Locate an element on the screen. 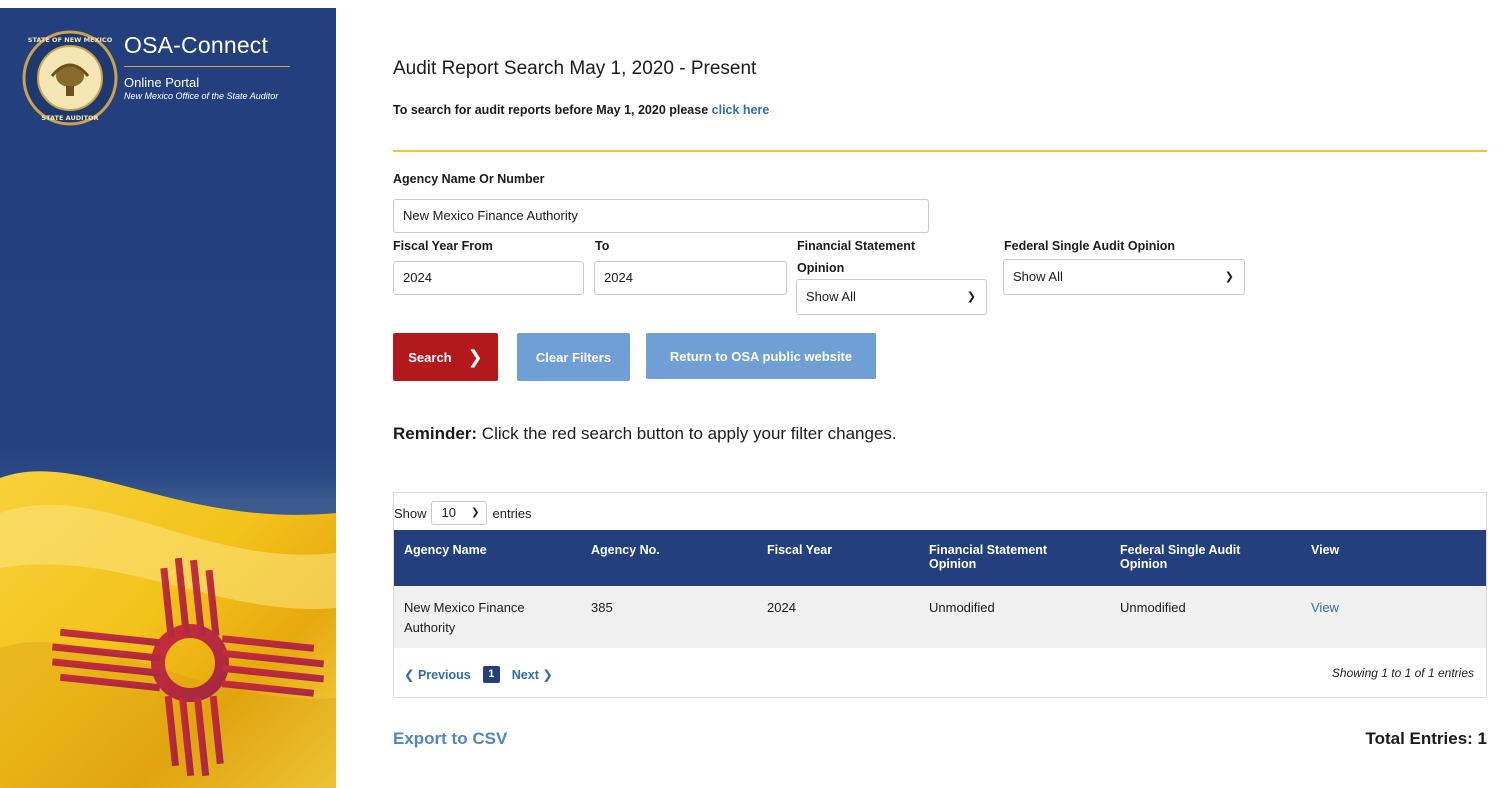 This screenshot has width=1503, height=788. brand-title: OSA-Connect is located at coordinates (196, 45).